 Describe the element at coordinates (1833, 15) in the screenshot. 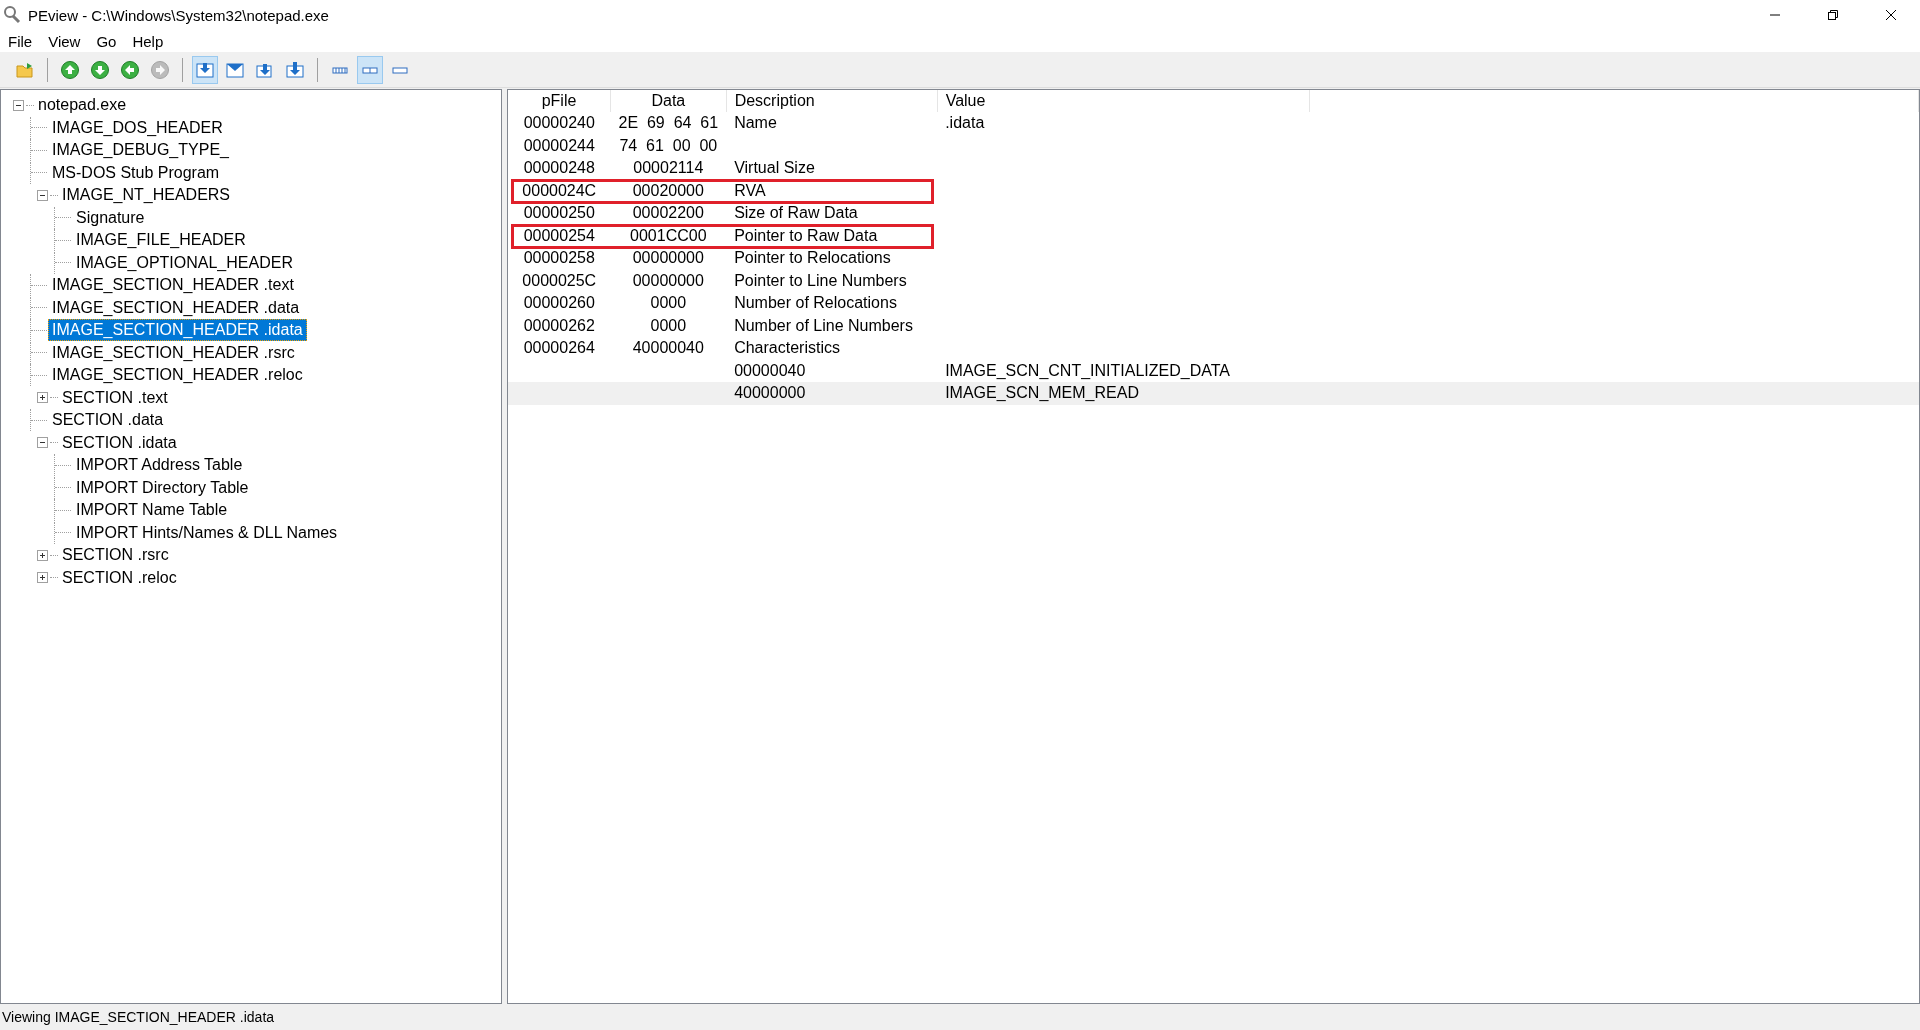

I see `restore-icon` at that location.